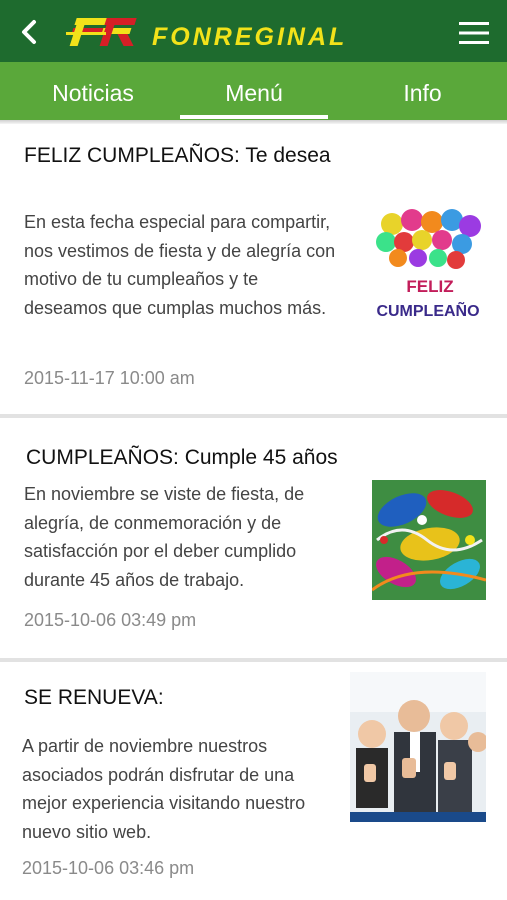 This screenshot has height=900, width=507. I want to click on news-title: FELIZ CUMPLEAÑOS: Te desea, so click(177, 155).